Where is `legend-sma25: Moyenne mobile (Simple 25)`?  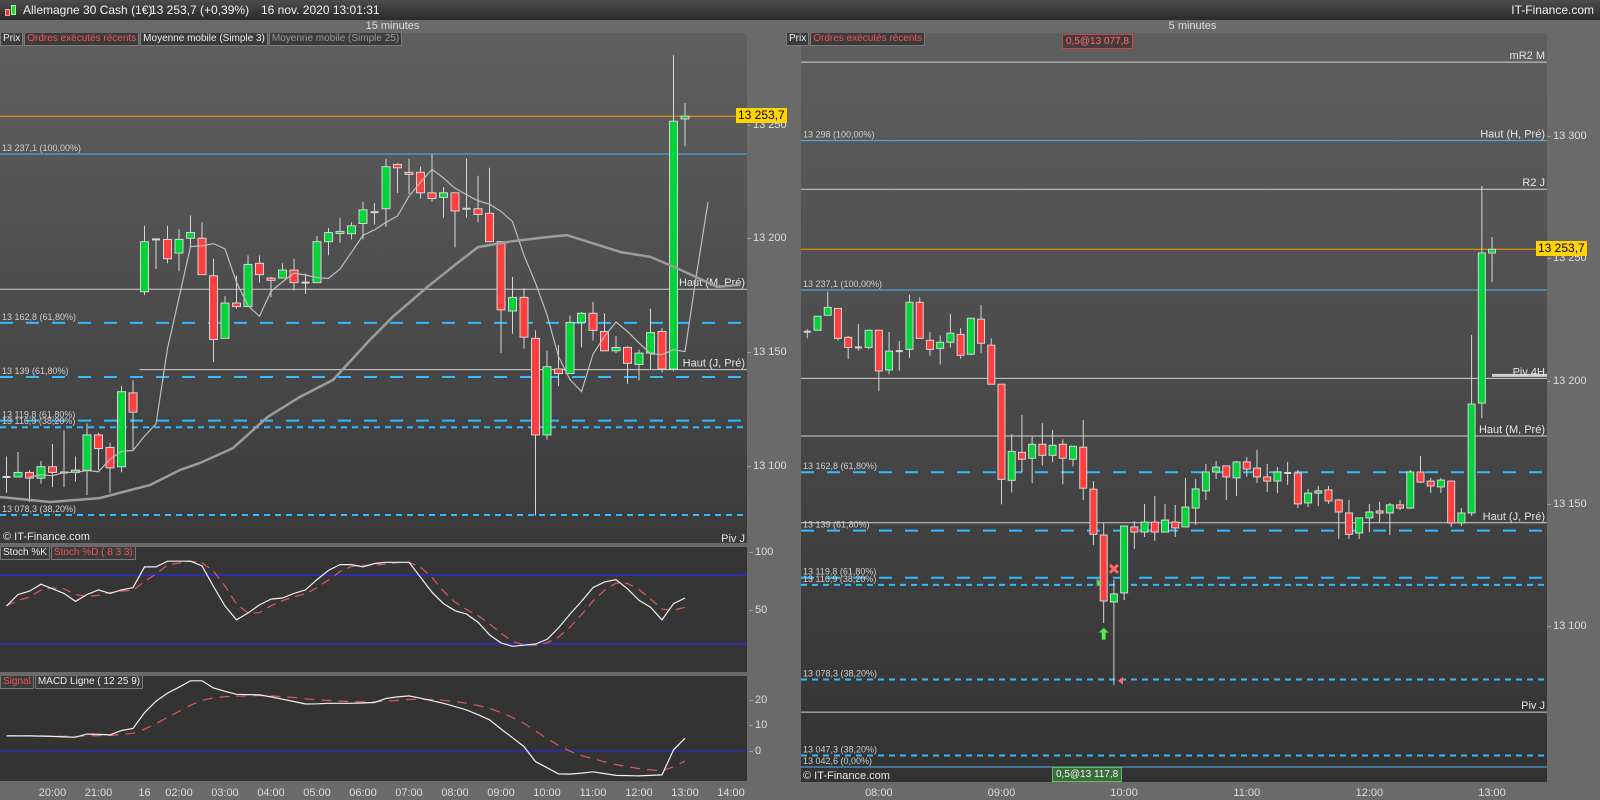
legend-sma25: Moyenne mobile (Simple 25) is located at coordinates (335, 39).